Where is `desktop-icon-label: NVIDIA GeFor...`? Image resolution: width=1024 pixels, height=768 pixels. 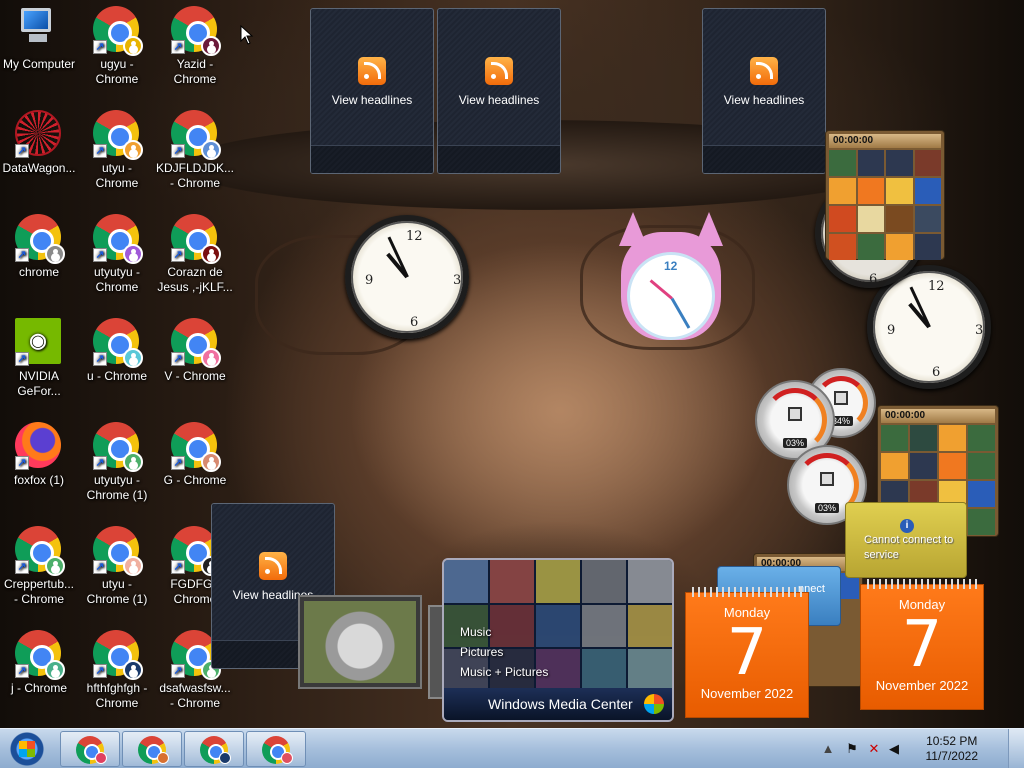 desktop-icon-label: NVIDIA GeFor... is located at coordinates (39, 383).